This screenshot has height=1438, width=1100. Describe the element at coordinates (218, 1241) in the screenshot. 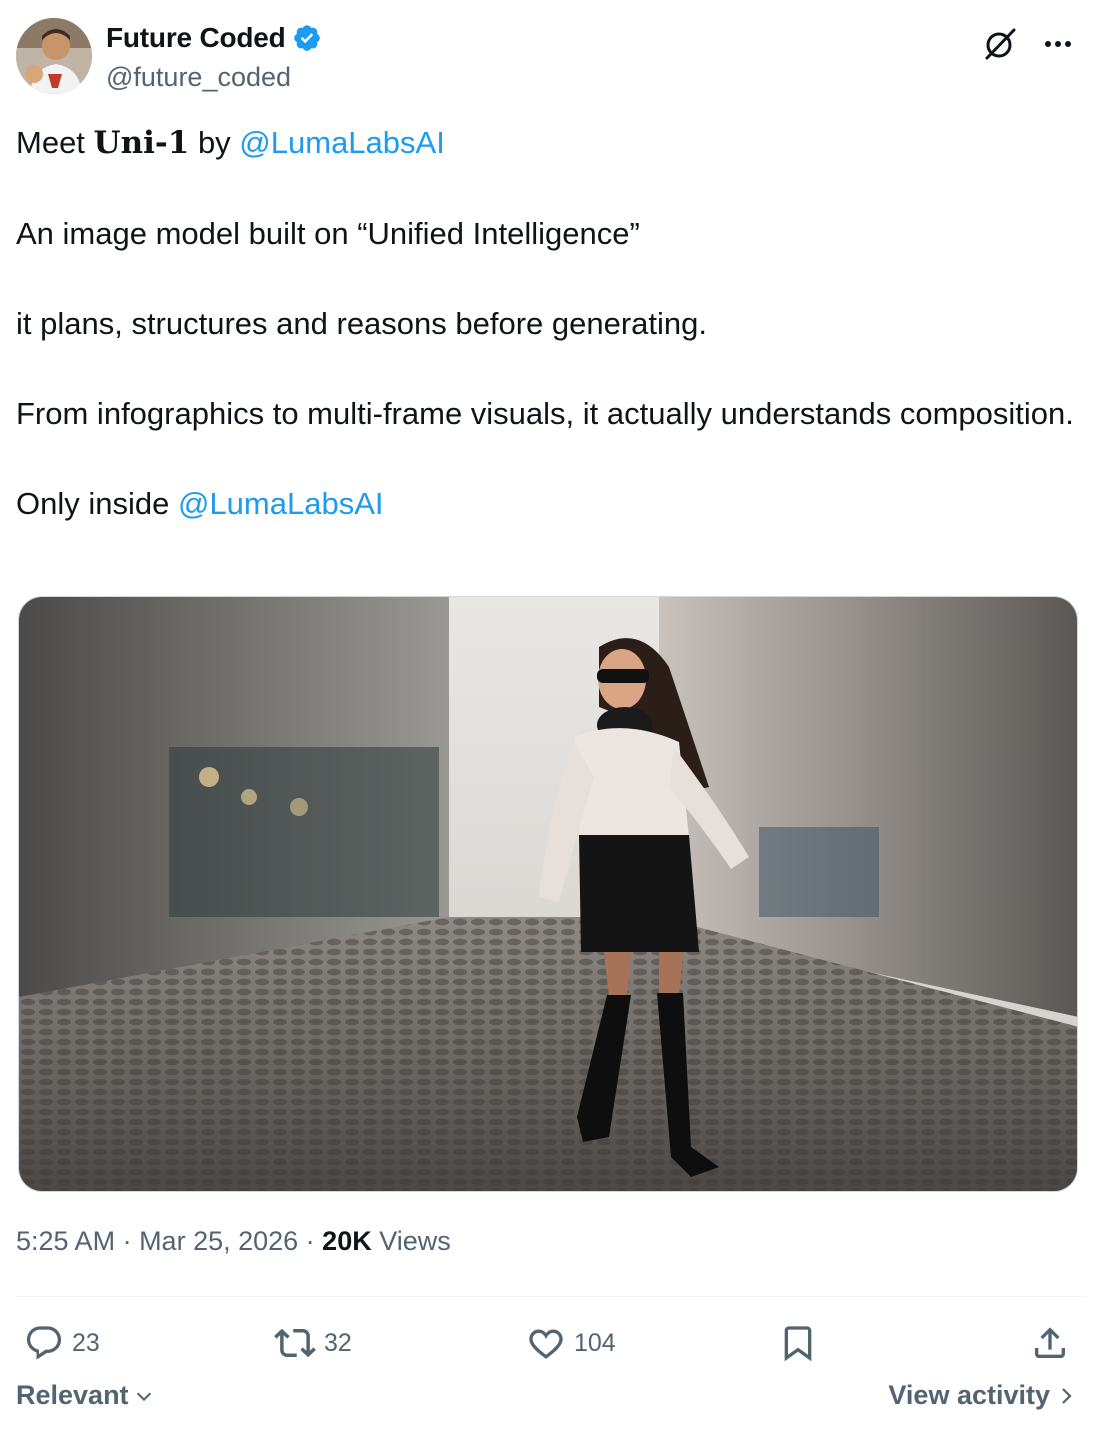

I see `tweet-date: Mar 25, 2026` at that location.